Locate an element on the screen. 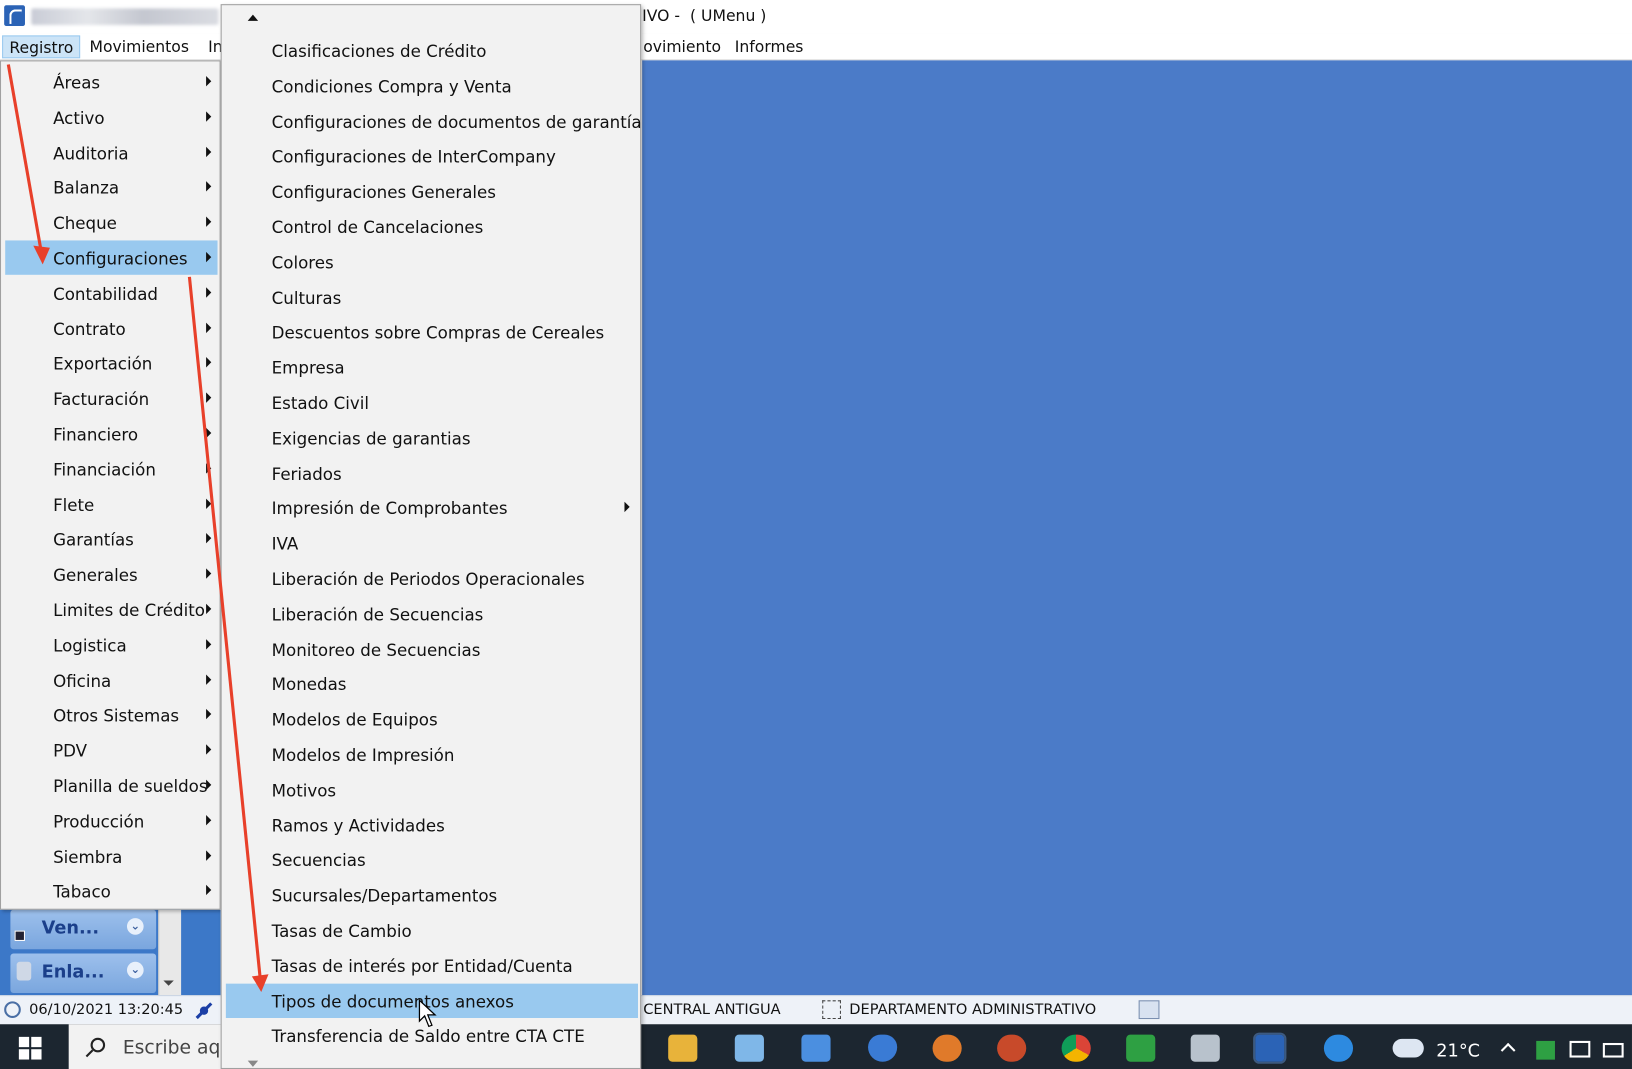 This screenshot has width=1632, height=1069. app-icon-green is located at coordinates (1141, 1048).